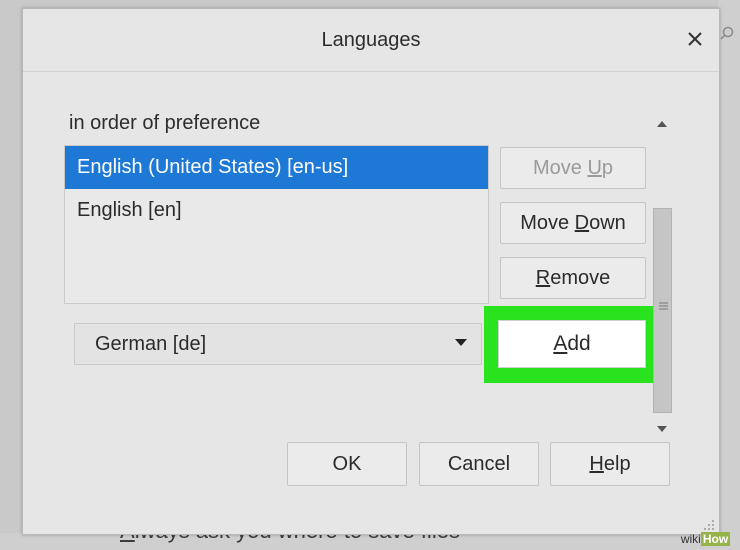 This screenshot has height=550, width=740. Describe the element at coordinates (690, 539) in the screenshot. I see `watermark-text: wiki` at that location.